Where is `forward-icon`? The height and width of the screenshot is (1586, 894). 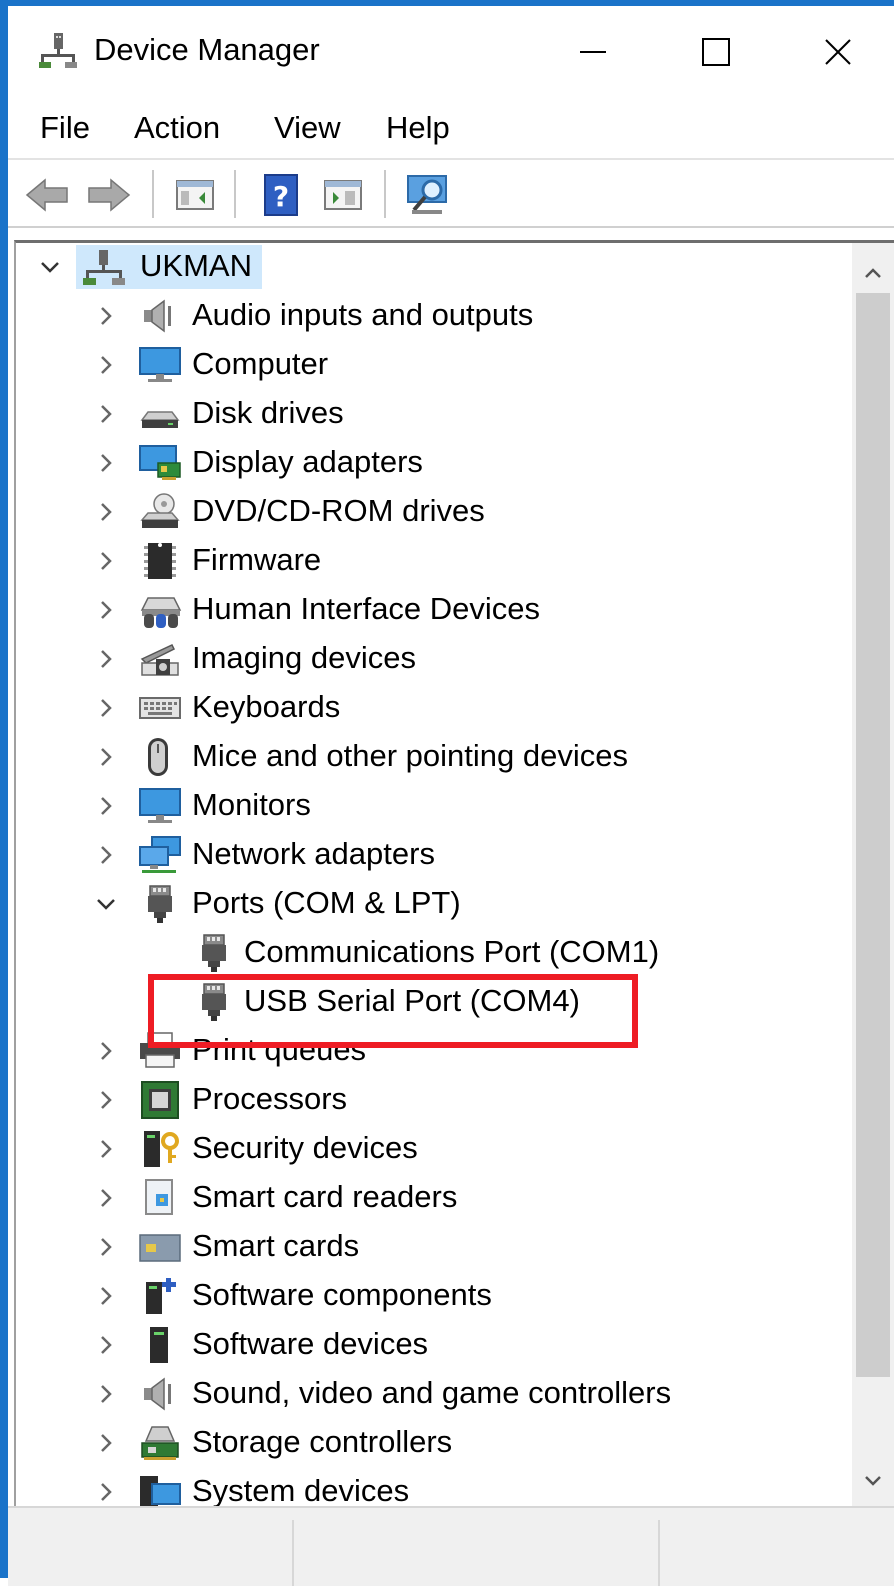 forward-icon is located at coordinates (109, 195).